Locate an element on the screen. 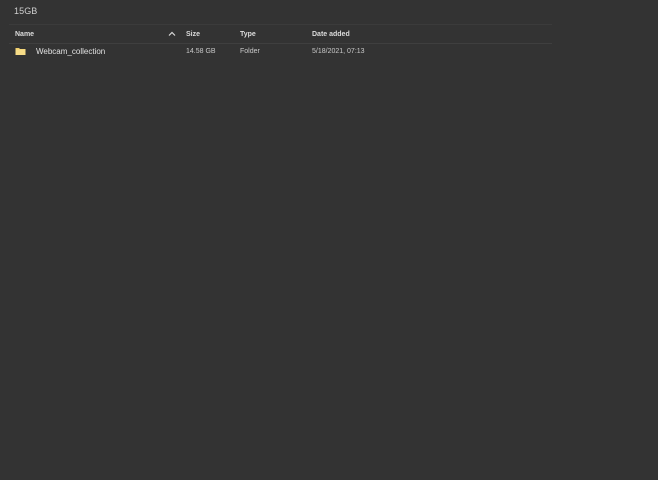 This screenshot has height=480, width=658. chevron-up-icon is located at coordinates (172, 34).